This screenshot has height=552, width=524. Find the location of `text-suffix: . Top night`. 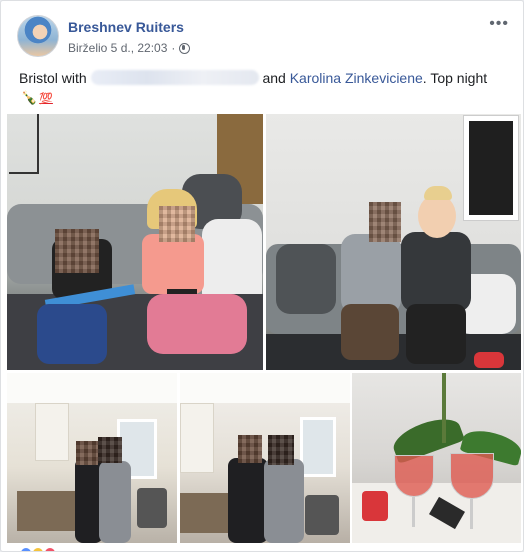

text-suffix: . Top night is located at coordinates (455, 78).